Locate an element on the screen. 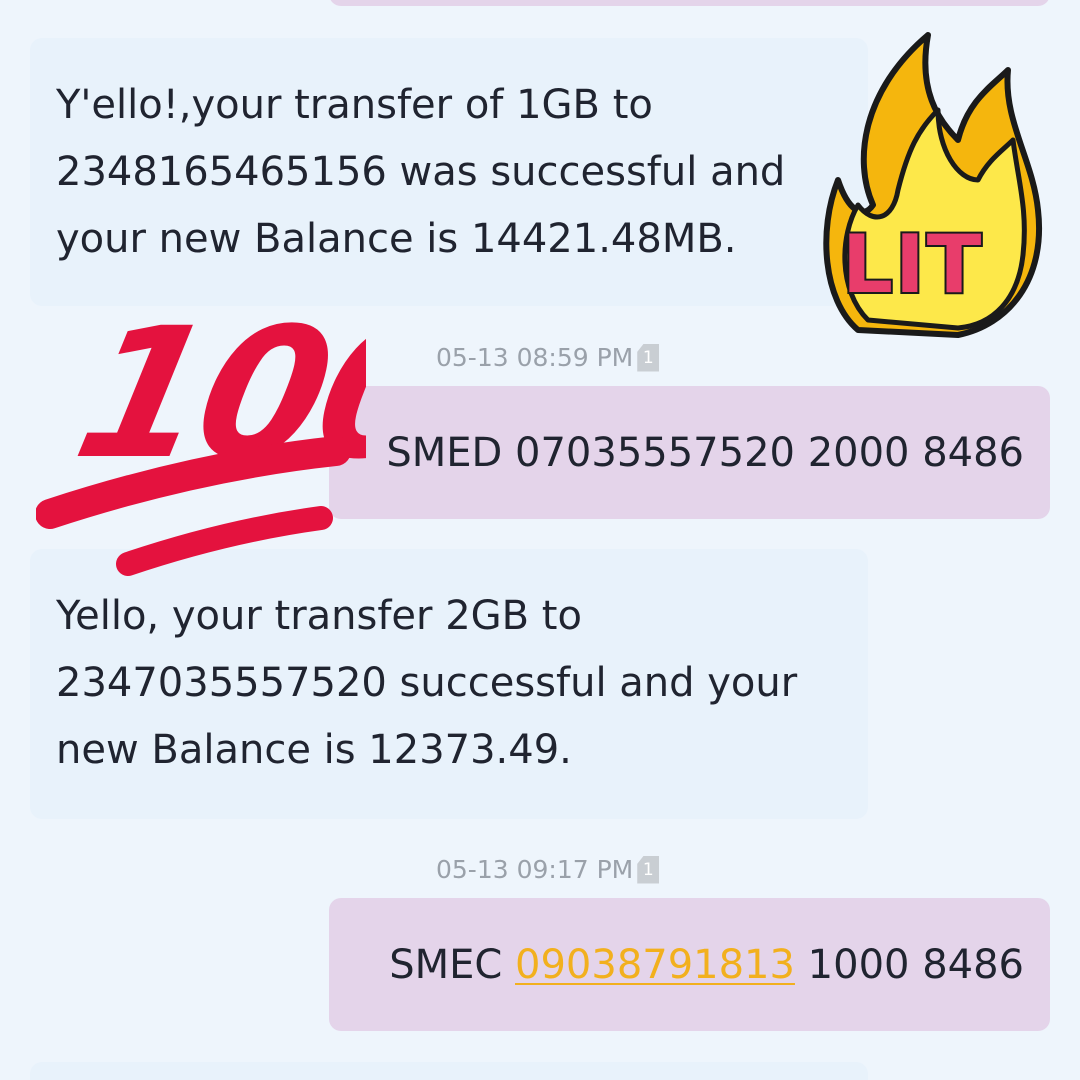 This screenshot has width=1080, height=1080. message-bubble-incoming-partial is located at coordinates (449, 1071).